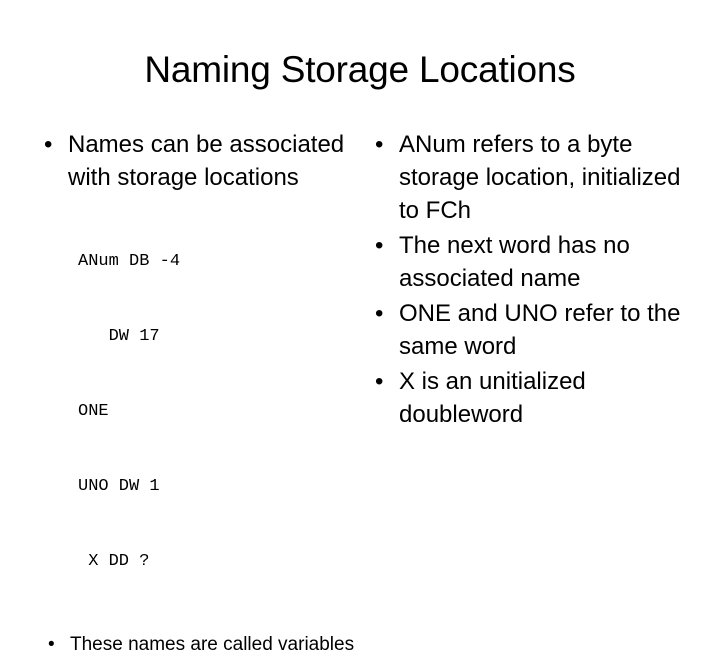 Image resolution: width=720 pixels, height=658 pixels. I want to click on page-title: Naming Storage Locations, so click(360, 69).